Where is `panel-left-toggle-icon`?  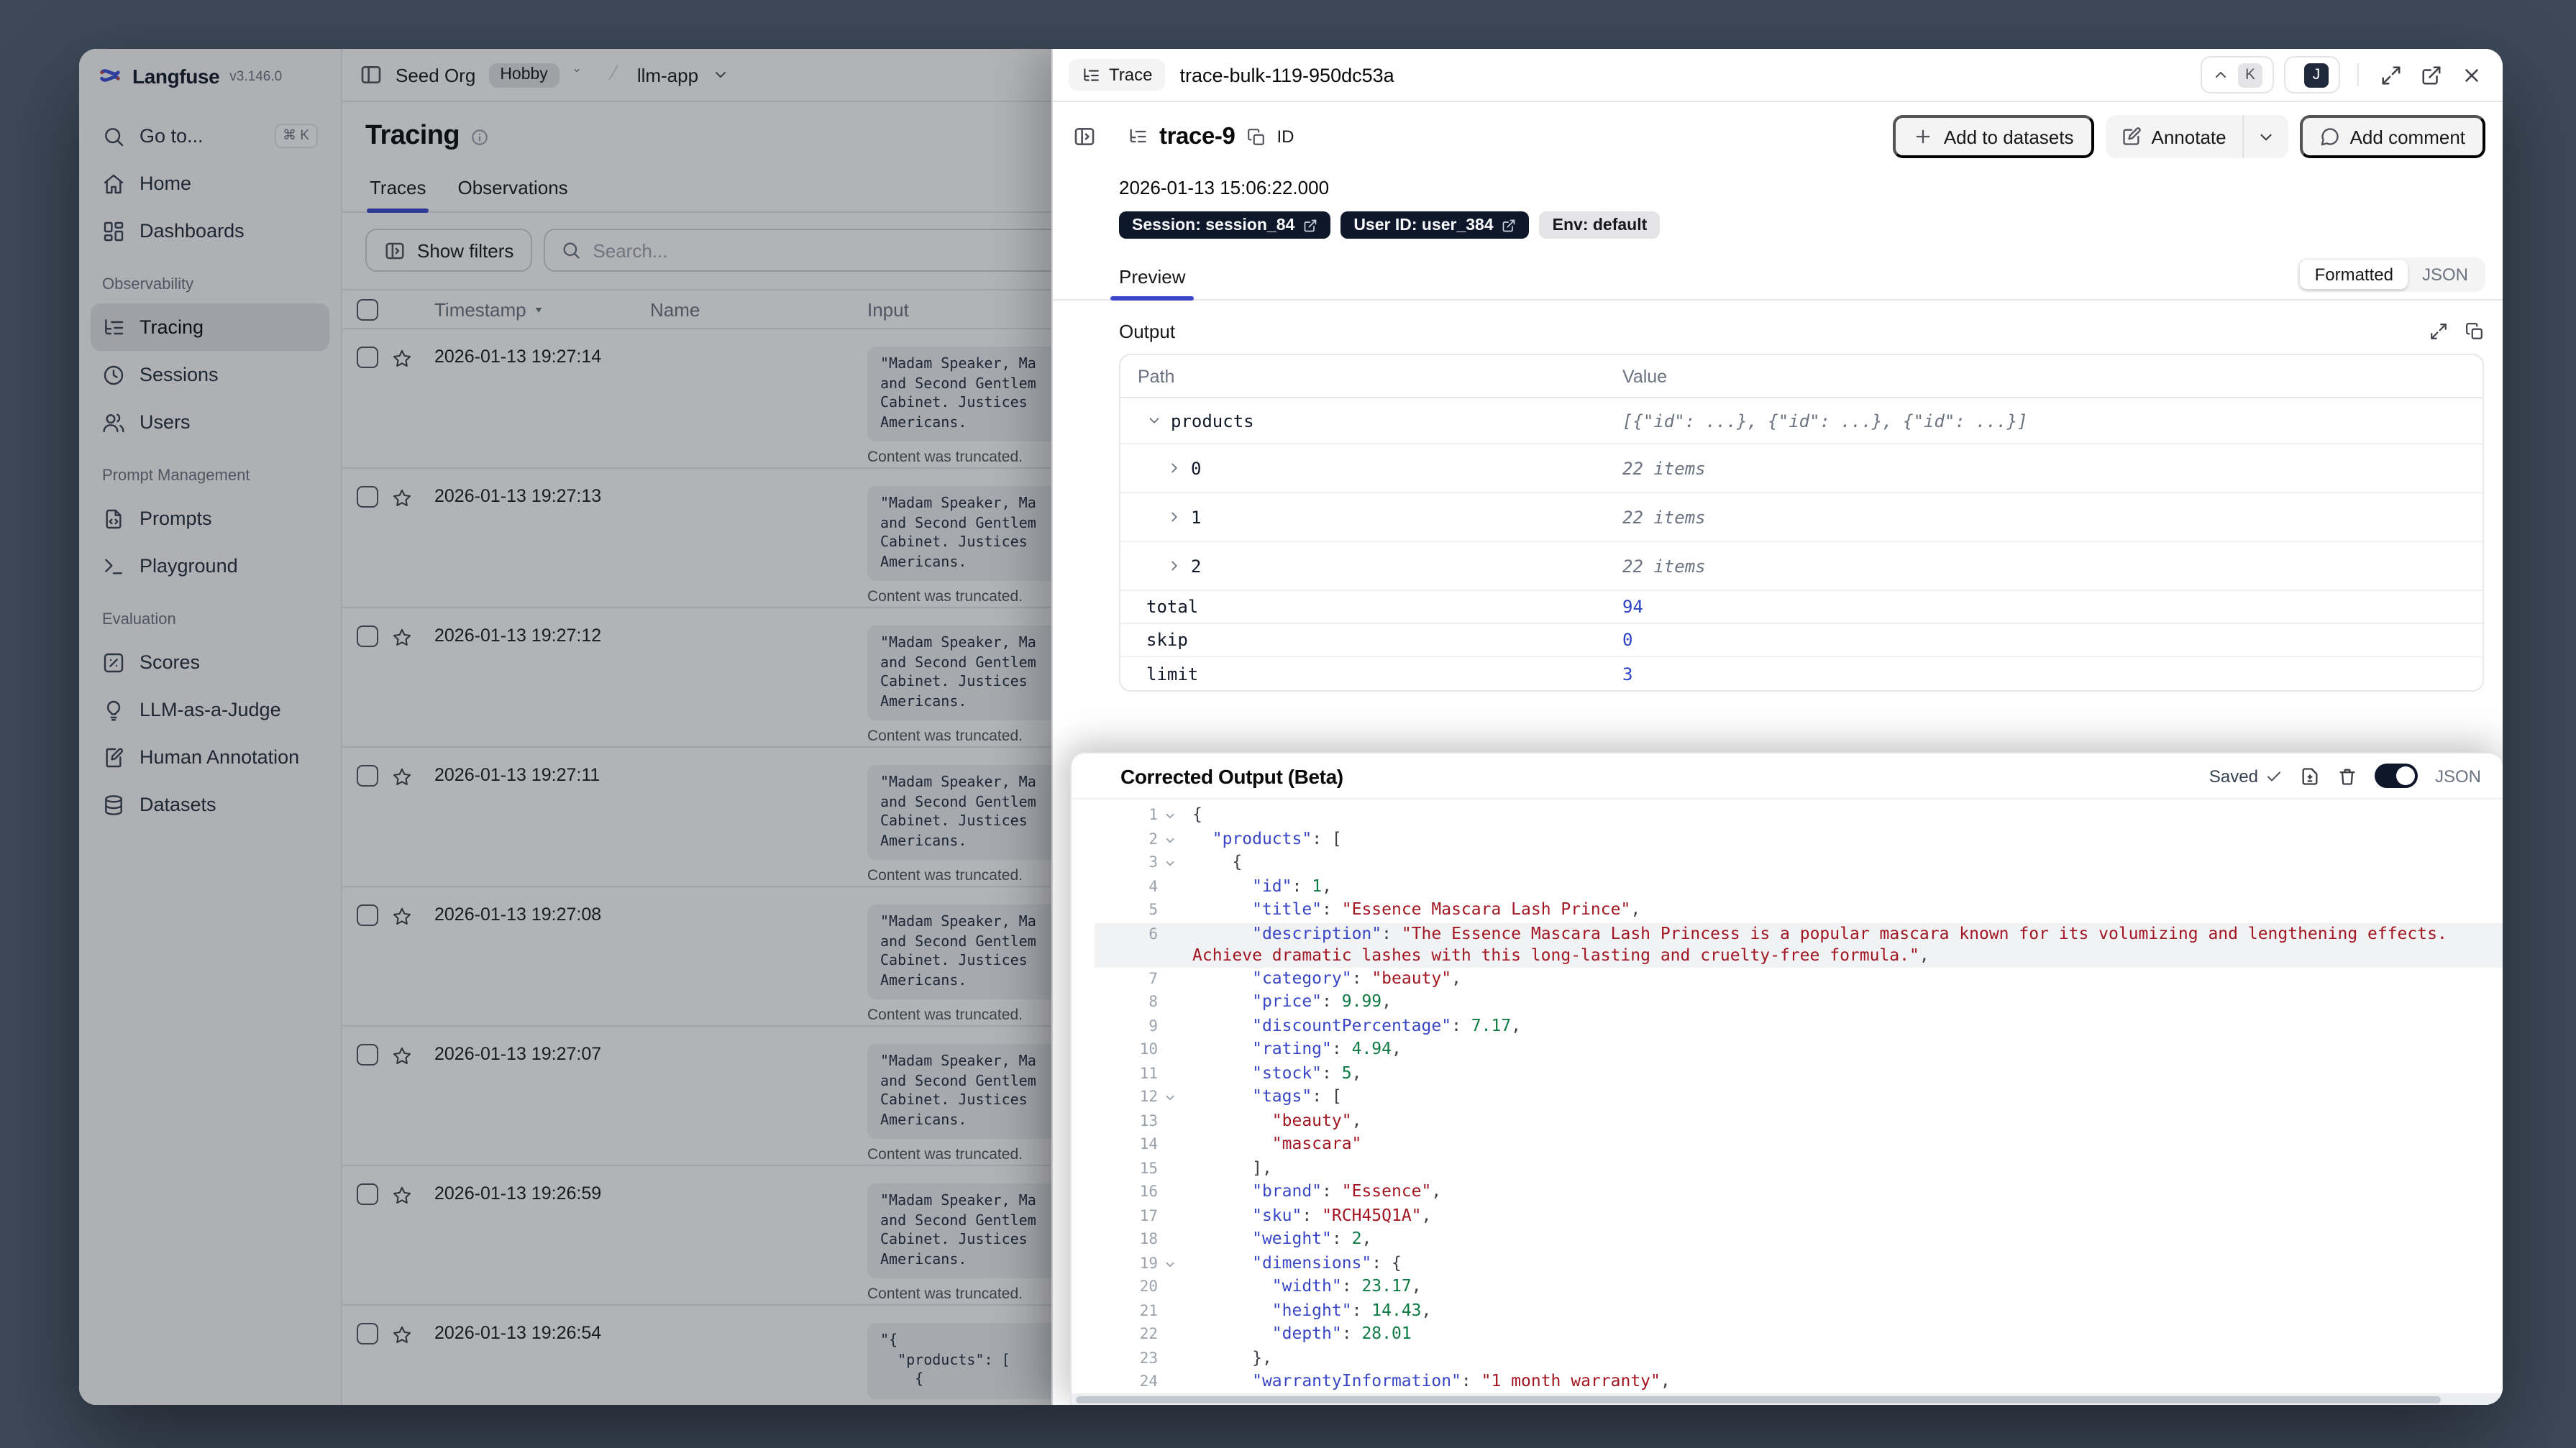 panel-left-toggle-icon is located at coordinates (371, 74).